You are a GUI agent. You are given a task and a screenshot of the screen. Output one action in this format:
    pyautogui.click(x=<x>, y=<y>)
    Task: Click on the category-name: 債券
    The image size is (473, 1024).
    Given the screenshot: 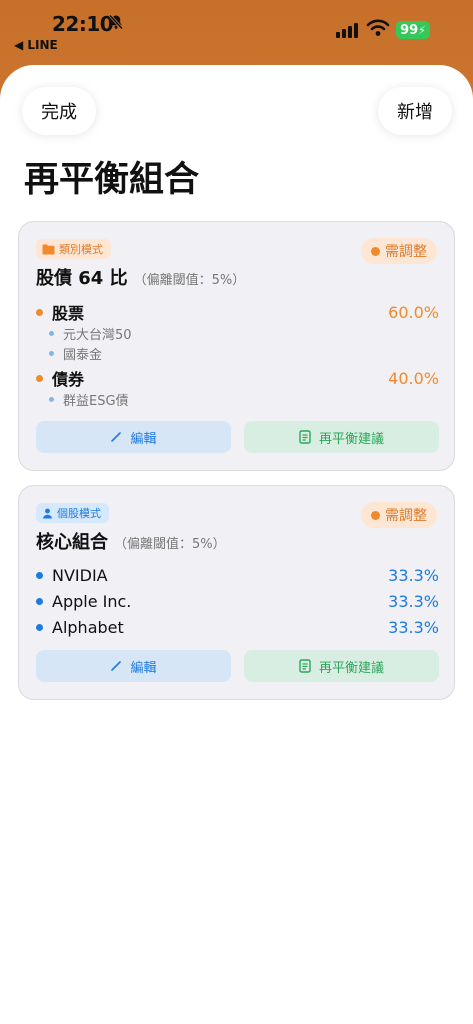 What is the action you would take?
    pyautogui.click(x=68, y=379)
    